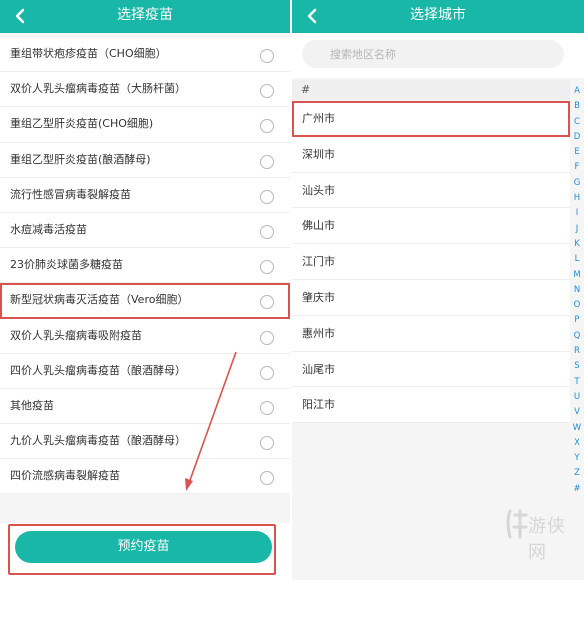 This screenshot has width=584, height=633. I want to click on vaccine-name: 四价人乳头瘤病毒疫苗（酿酒酵母）, so click(98, 370).